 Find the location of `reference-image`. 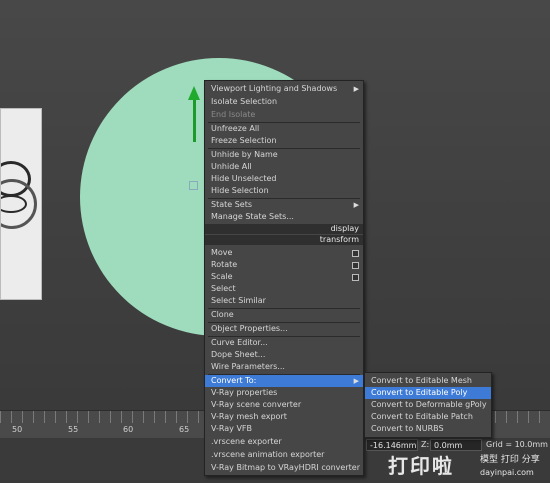

reference-image is located at coordinates (21, 204).